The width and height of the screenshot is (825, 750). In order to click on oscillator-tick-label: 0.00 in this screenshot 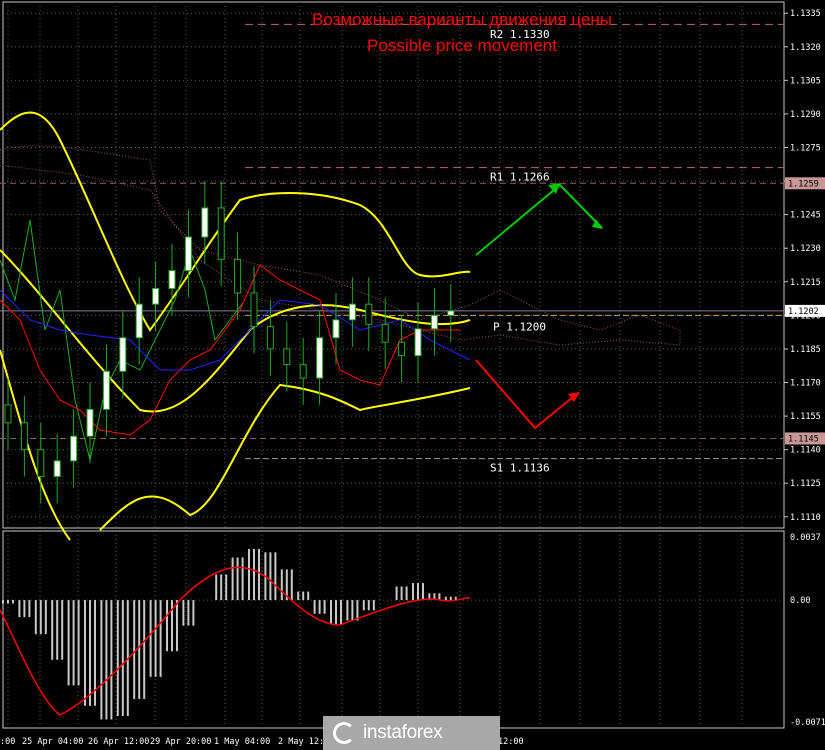, I will do `click(800, 601)`.